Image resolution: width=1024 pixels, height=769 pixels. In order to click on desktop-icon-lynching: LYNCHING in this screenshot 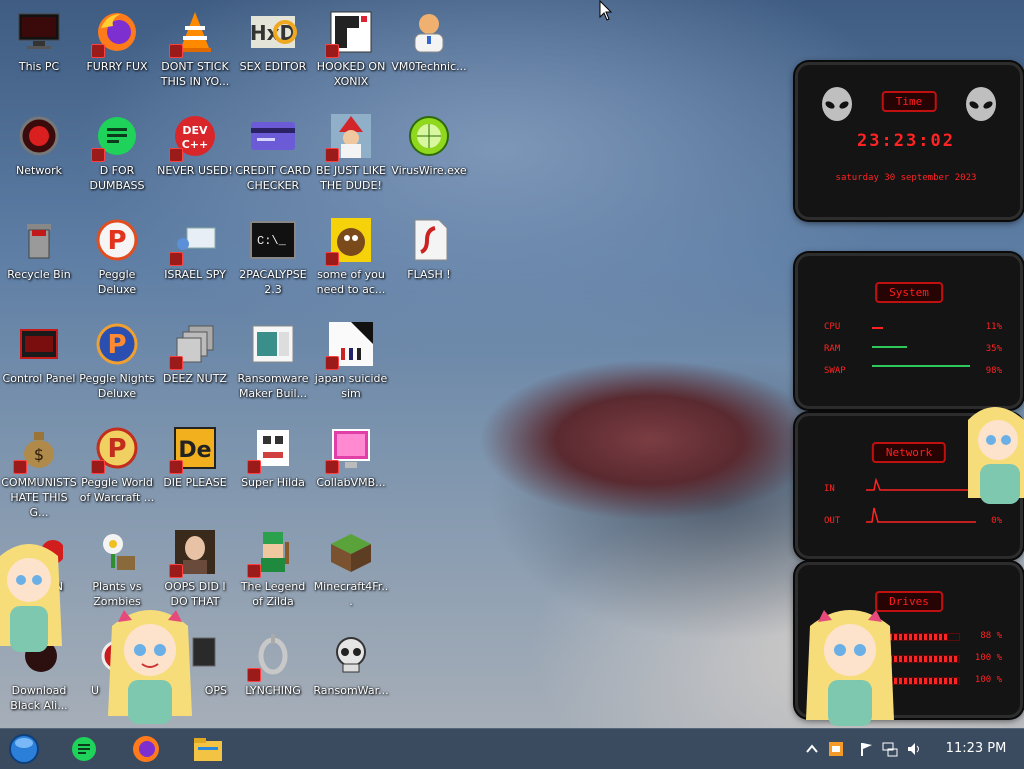, I will do `click(273, 677)`.